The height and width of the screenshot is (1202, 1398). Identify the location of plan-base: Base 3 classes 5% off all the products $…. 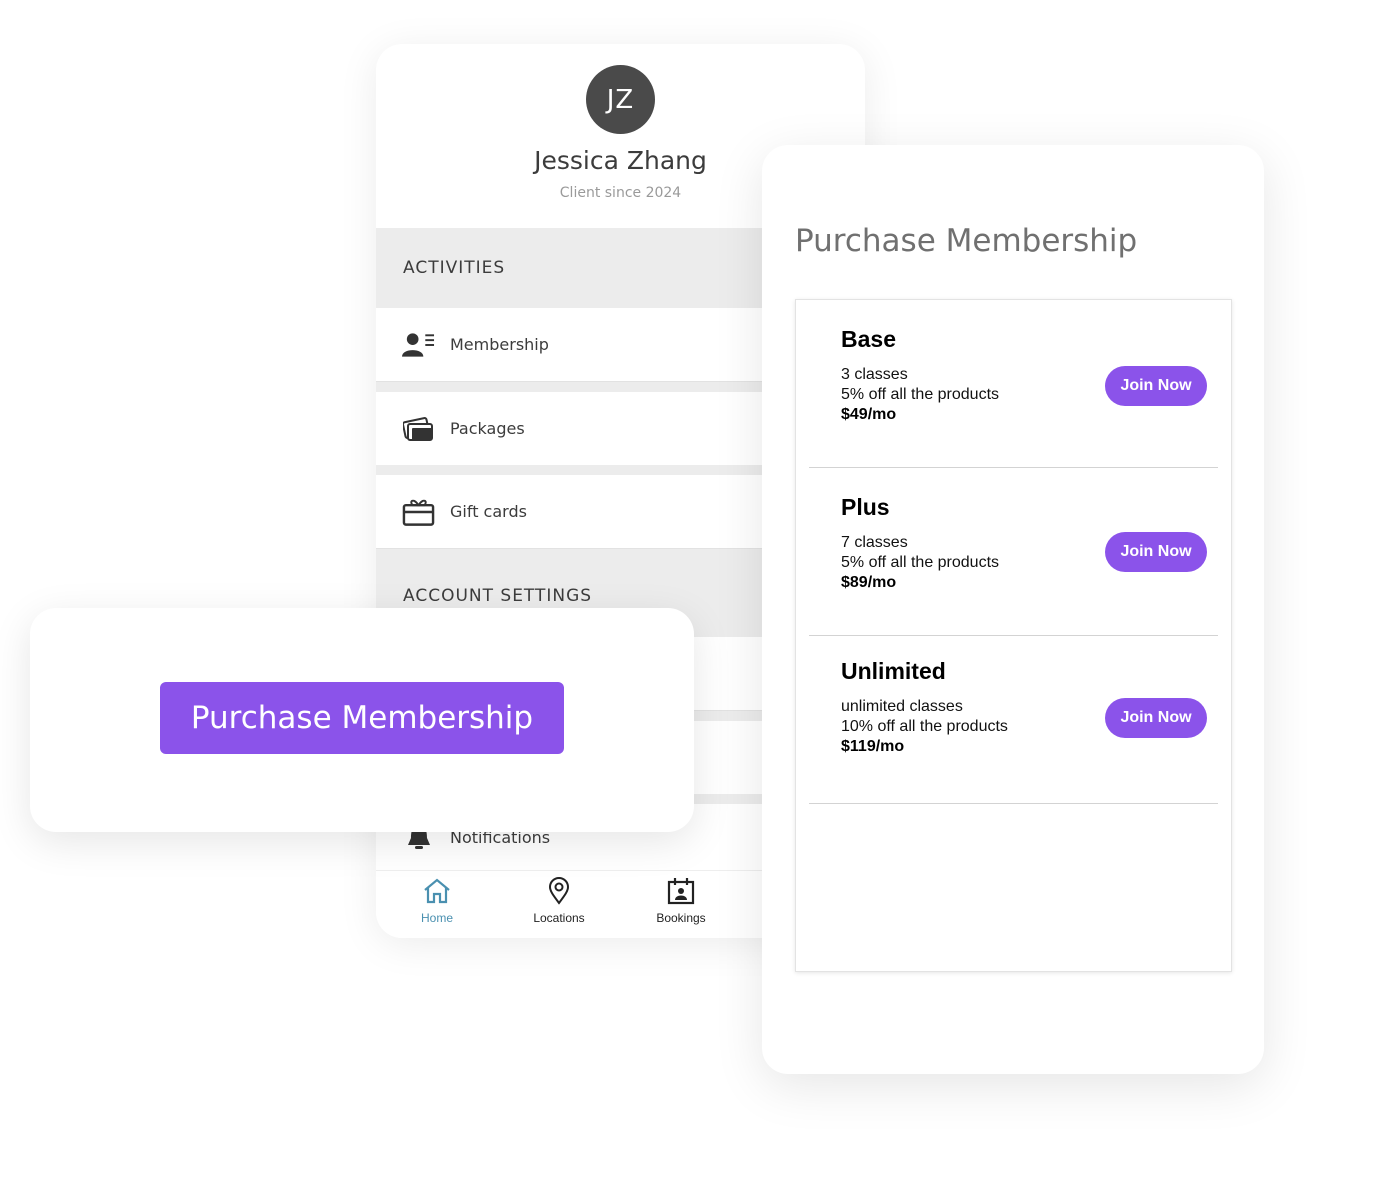
(1013, 384).